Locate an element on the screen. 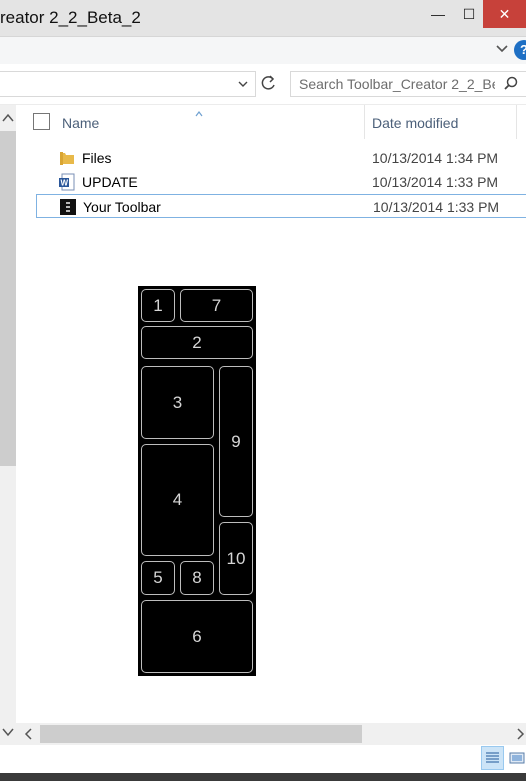  close-icon: ✕ is located at coordinates (504, 13).